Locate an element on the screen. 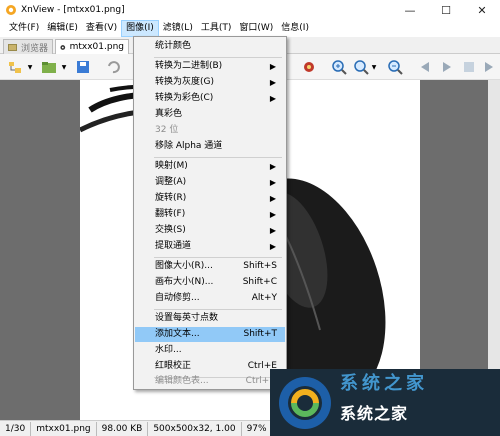 The image size is (500, 436). open-button is located at coordinates (49, 67).